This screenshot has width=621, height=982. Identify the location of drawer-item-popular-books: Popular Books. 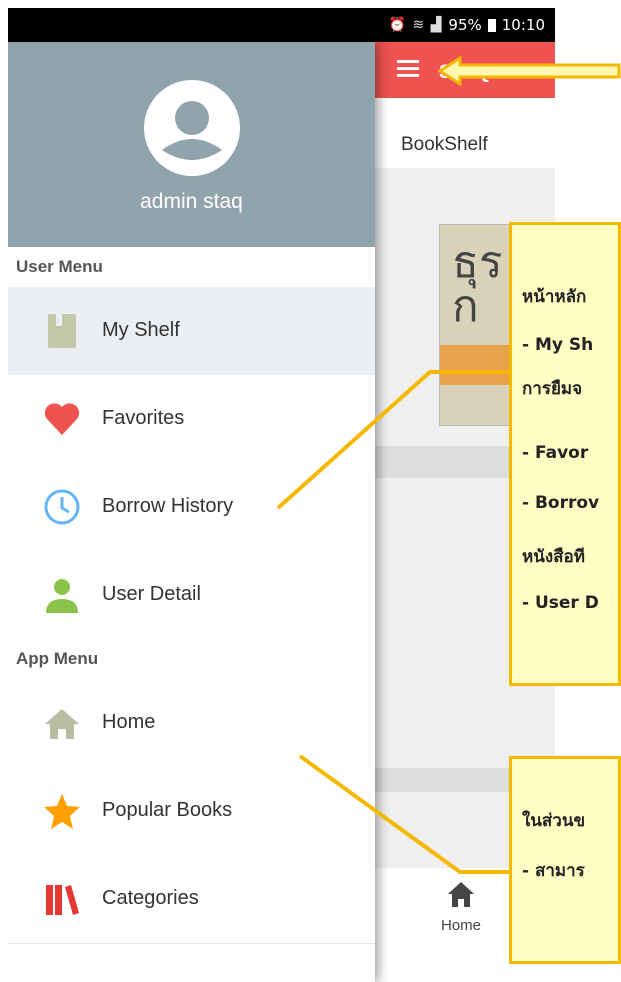
(191, 811).